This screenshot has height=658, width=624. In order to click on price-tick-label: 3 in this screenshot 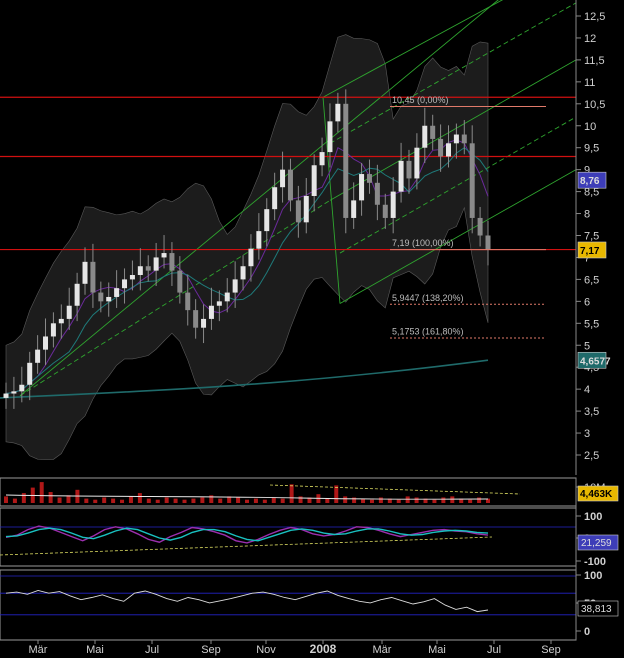, I will do `click(587, 434)`.